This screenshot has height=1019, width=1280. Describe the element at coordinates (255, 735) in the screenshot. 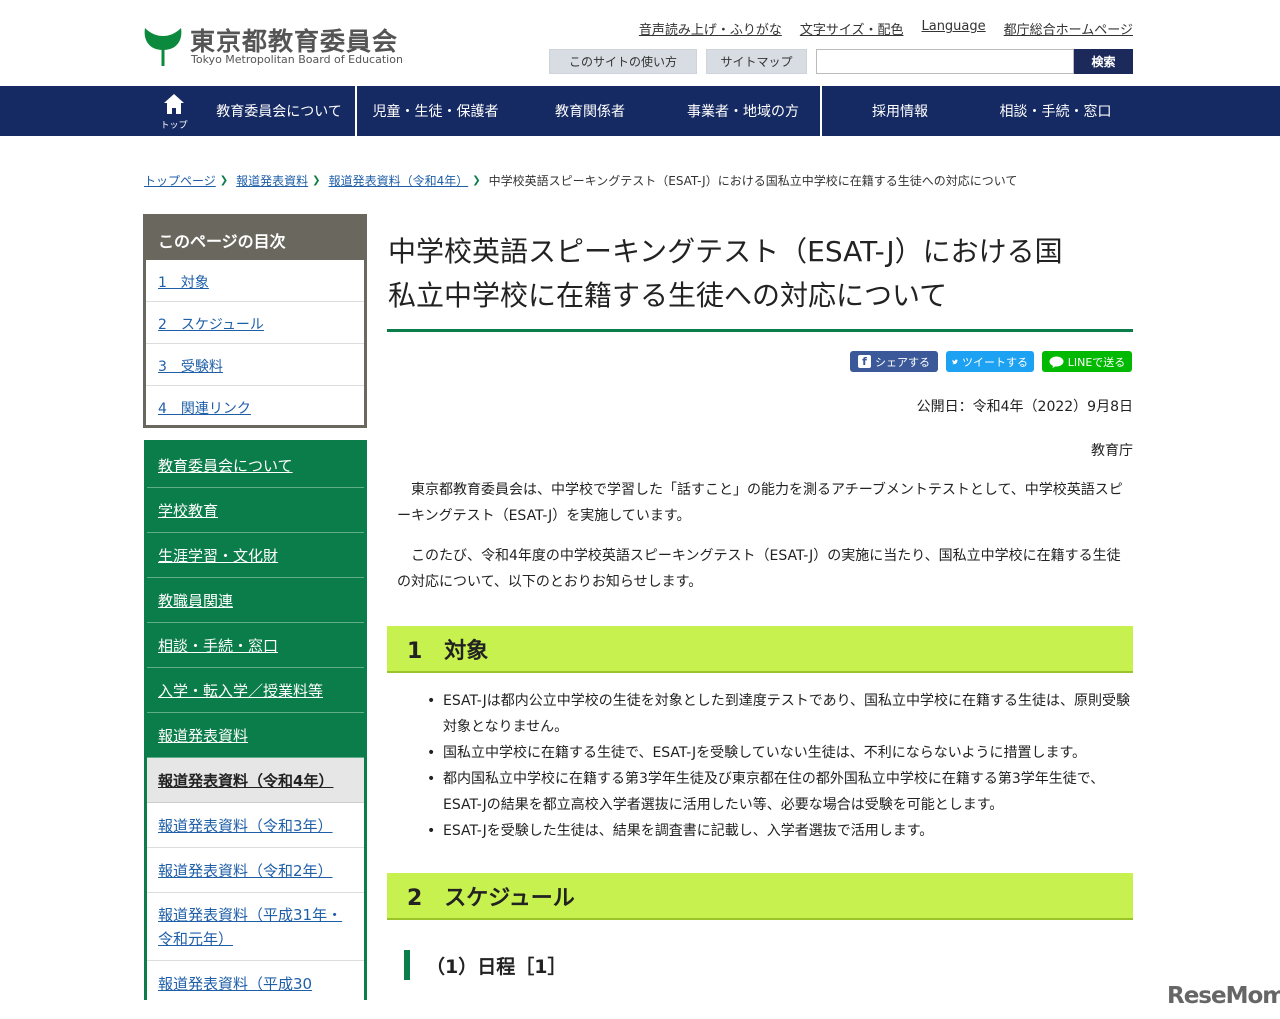

I see `sidenav-item: 報道発表資料` at that location.